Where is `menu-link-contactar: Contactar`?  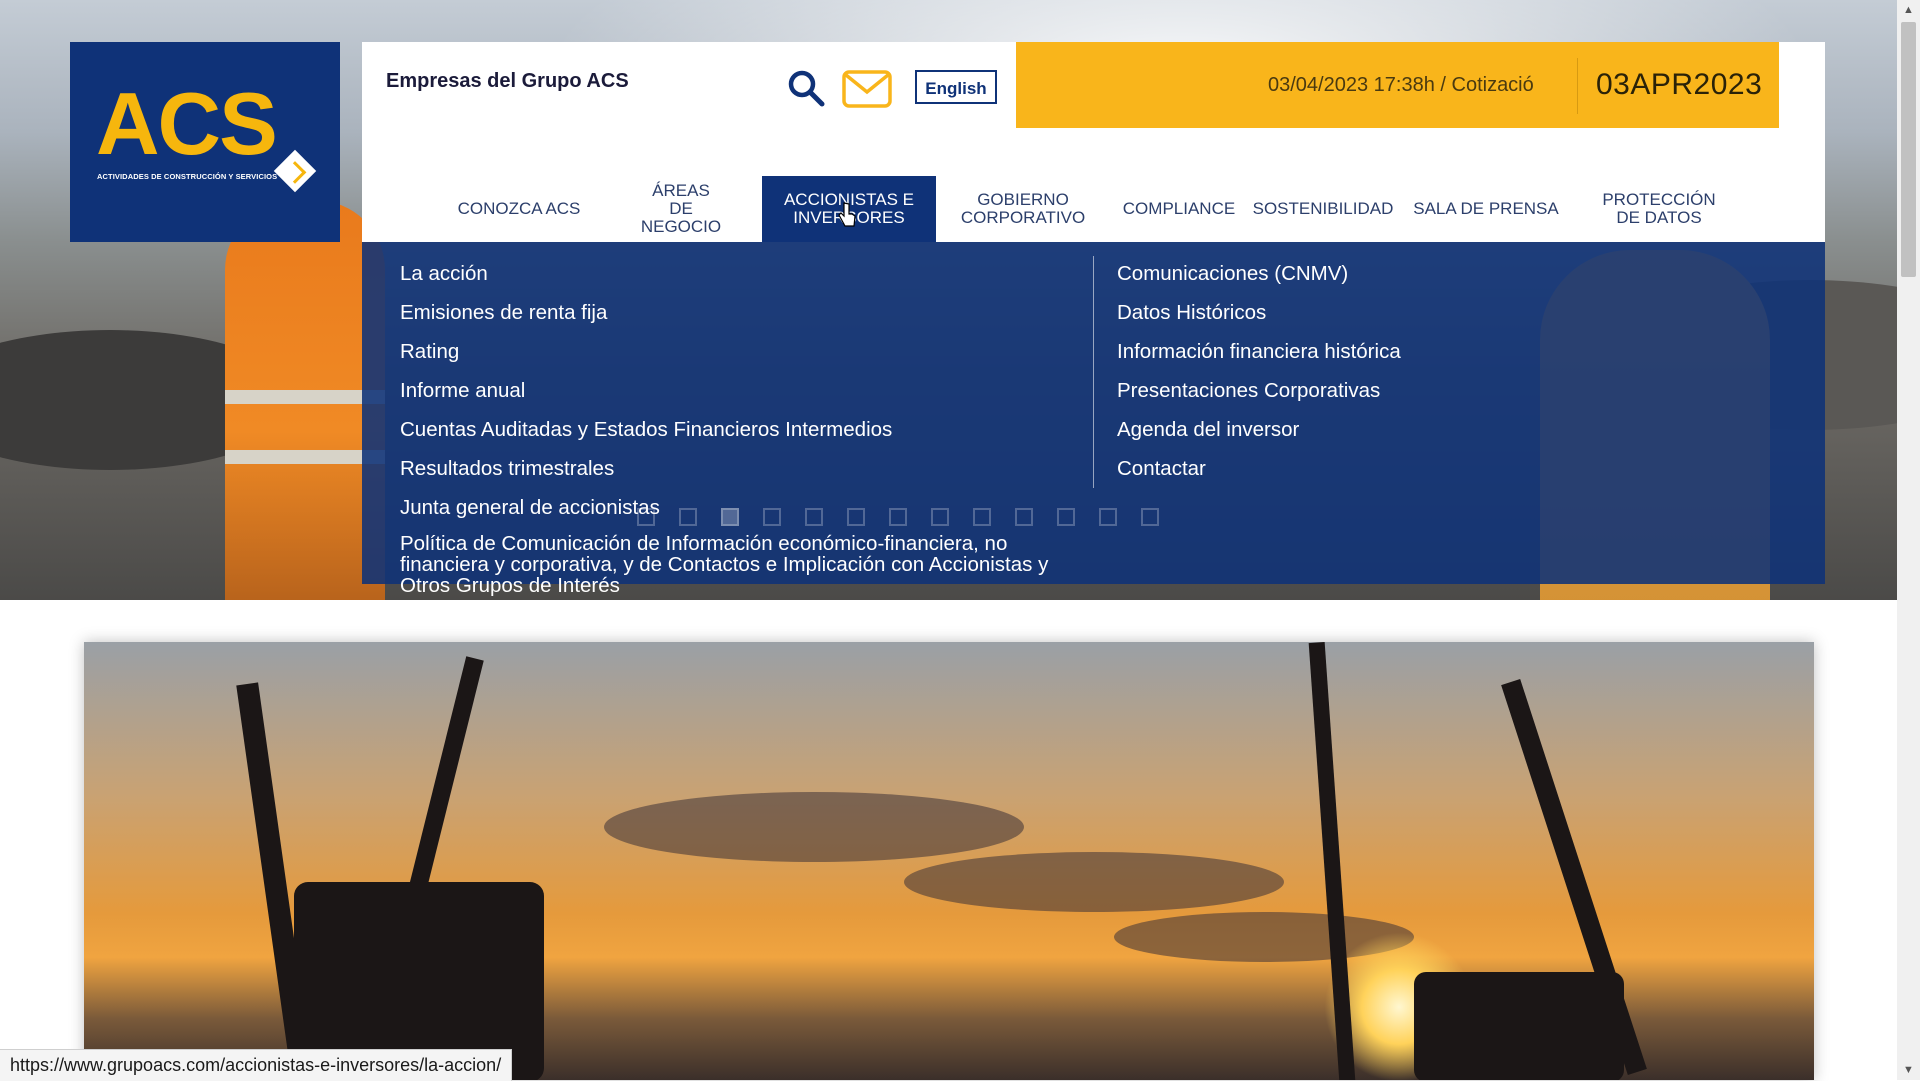
menu-link-contactar: Contactar is located at coordinates (1417, 468).